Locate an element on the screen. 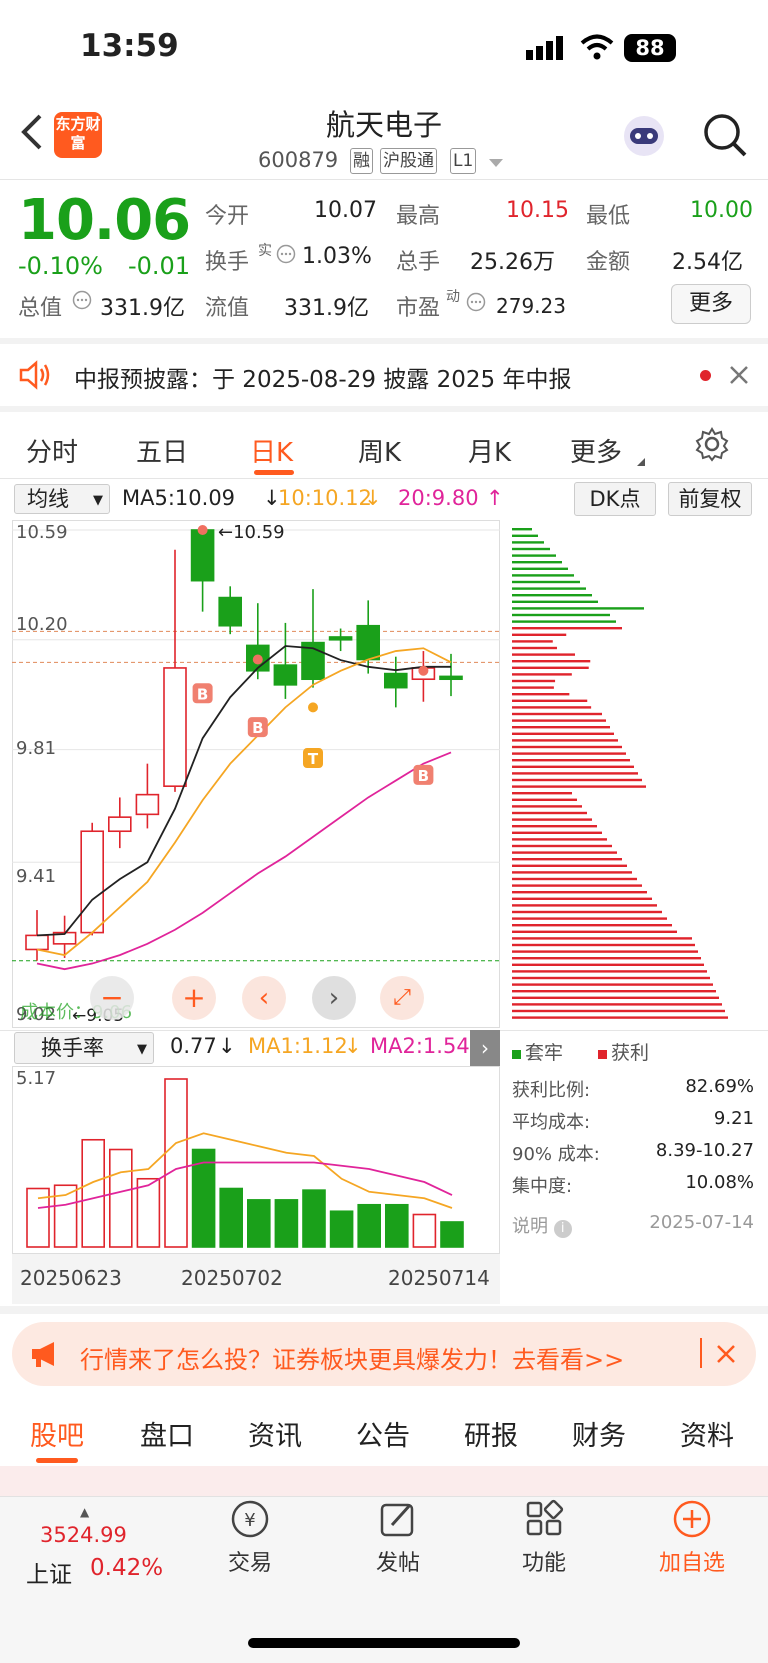 This screenshot has height=1663, width=768. pe-value: 279.23 is located at coordinates (531, 306).